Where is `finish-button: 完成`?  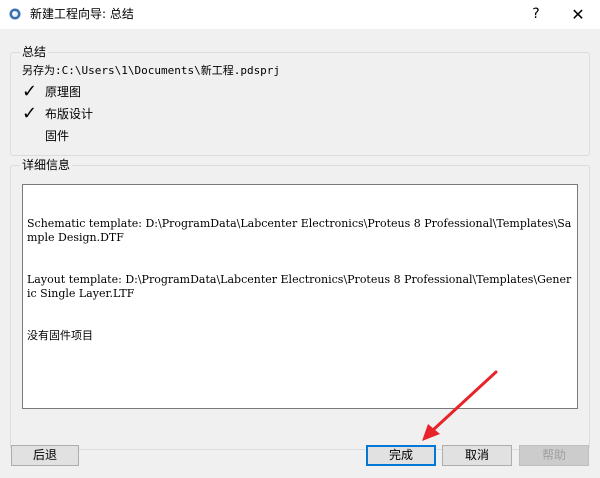
finish-button: 完成 is located at coordinates (401, 455).